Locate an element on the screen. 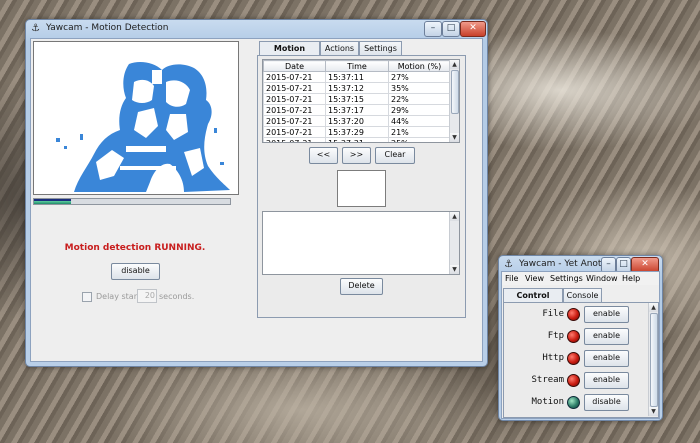 This screenshot has height=443, width=700. main-maximize-icon: □ is located at coordinates (623, 264).